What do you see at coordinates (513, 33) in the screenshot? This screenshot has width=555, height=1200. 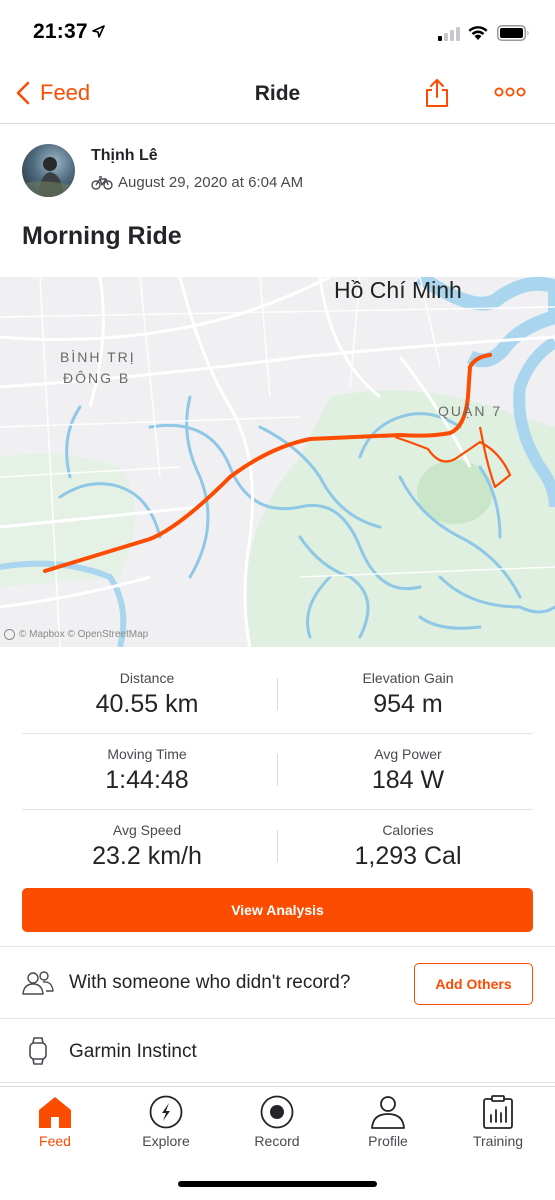 I see `battery-icon` at bounding box center [513, 33].